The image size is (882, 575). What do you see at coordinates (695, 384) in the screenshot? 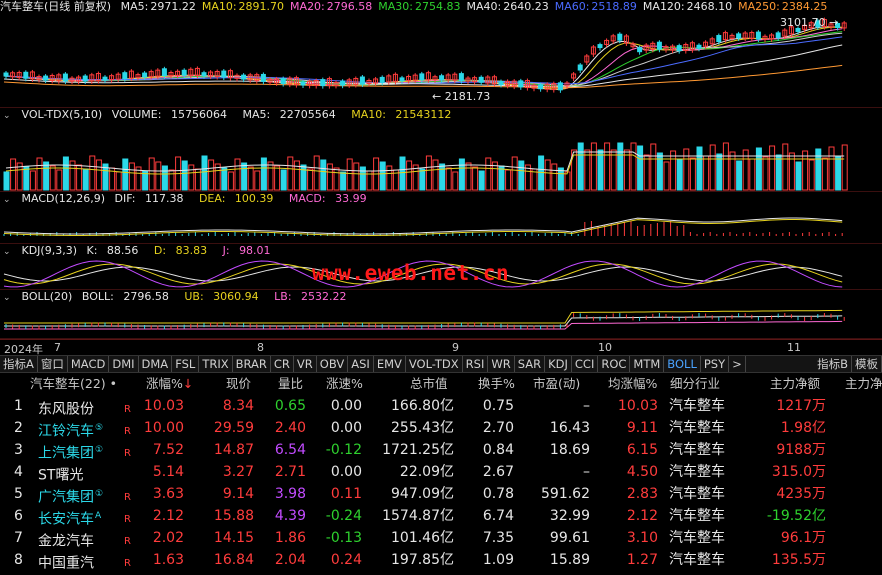
I see `col-industry-header: 细分行业` at bounding box center [695, 384].